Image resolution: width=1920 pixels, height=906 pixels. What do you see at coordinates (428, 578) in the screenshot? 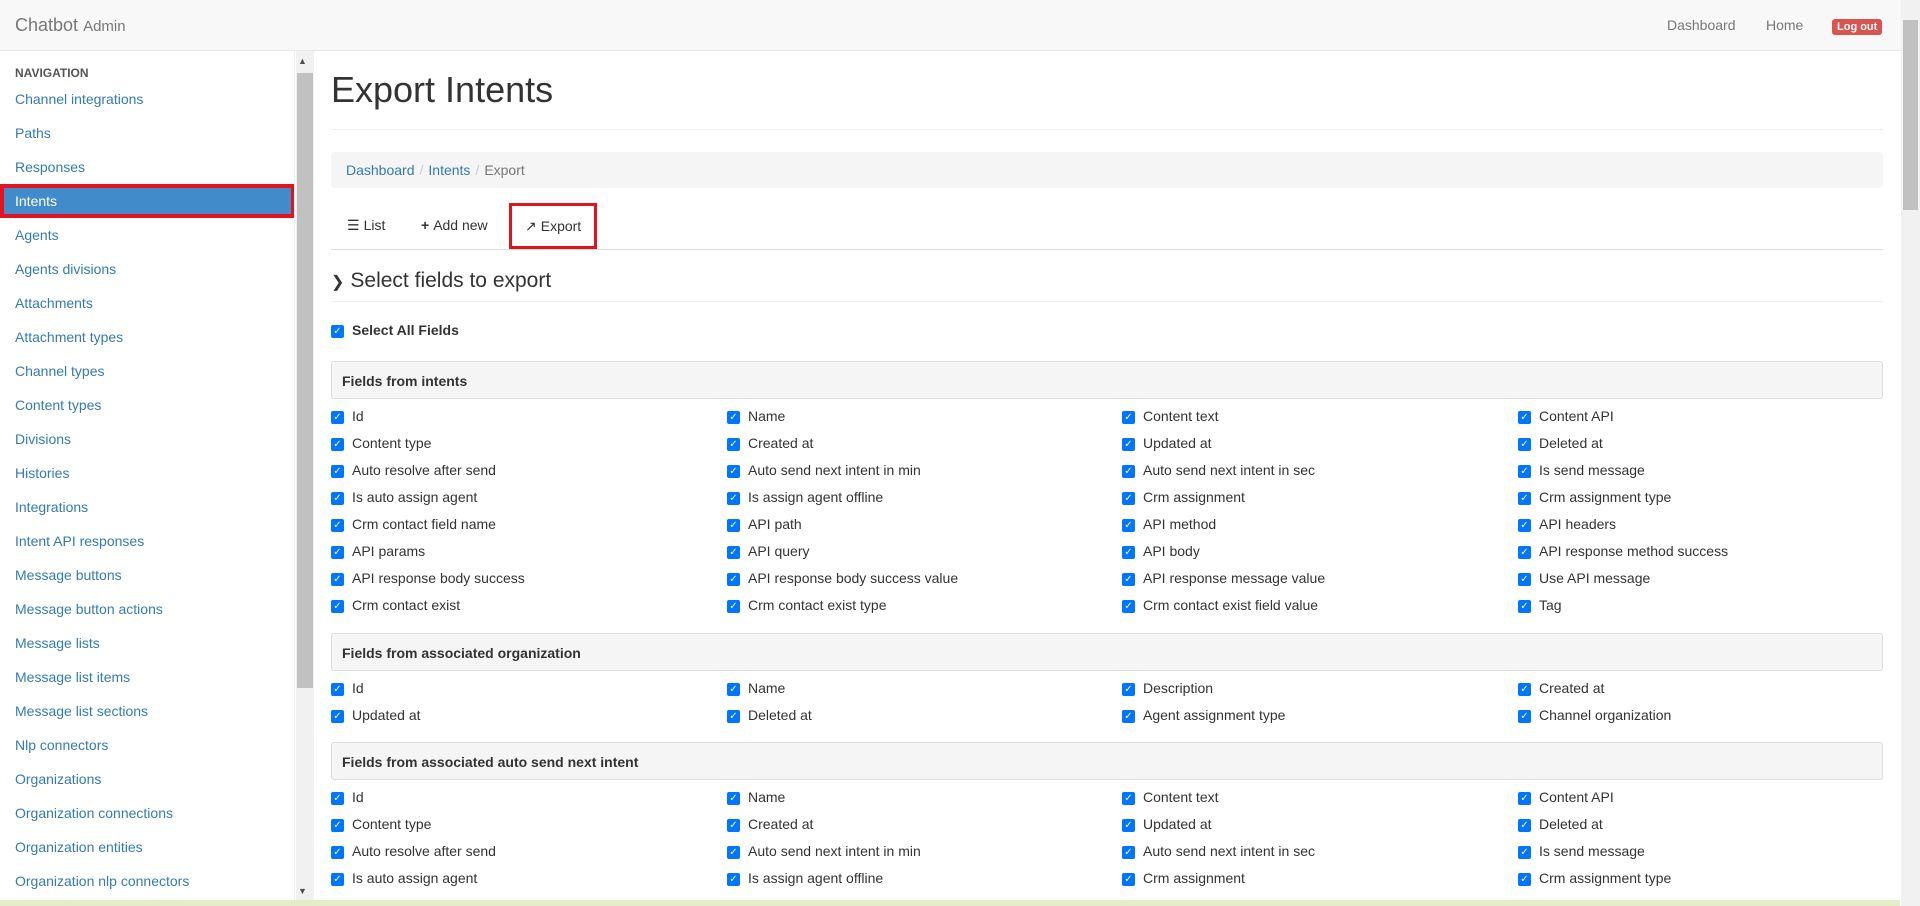
I see `field-checkbox: ✓ API response body success` at bounding box center [428, 578].